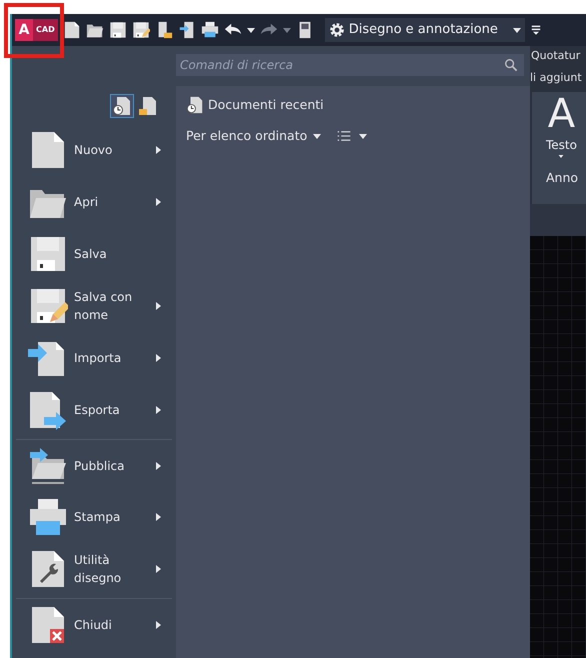 This screenshot has height=658, width=586. I want to click on search-icon, so click(511, 65).